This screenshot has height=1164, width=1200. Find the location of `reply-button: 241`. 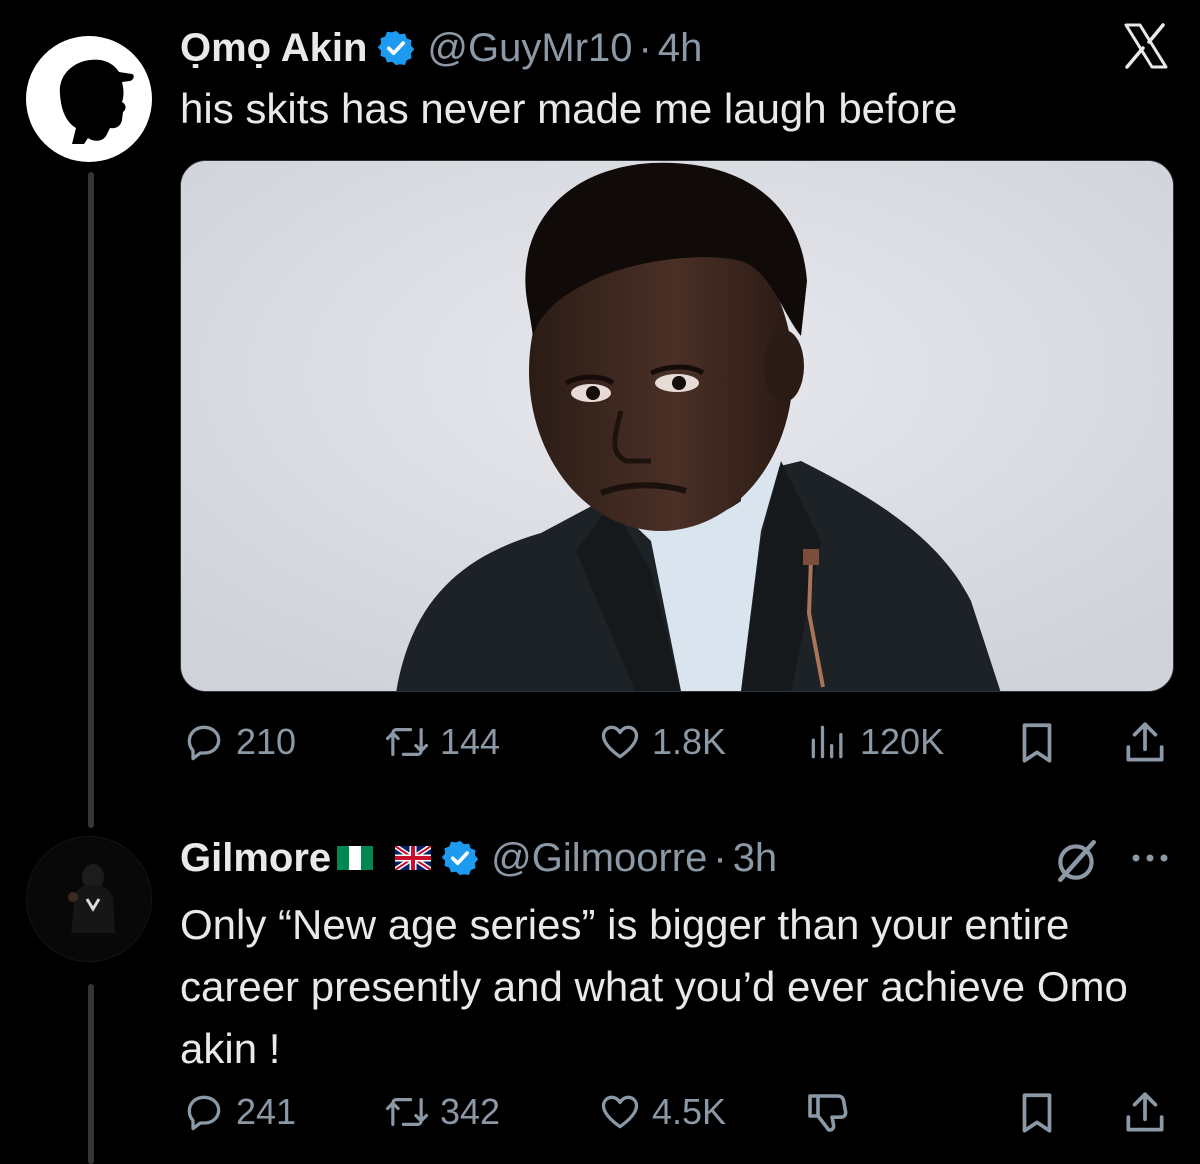

reply-button: 241 is located at coordinates (239, 1112).